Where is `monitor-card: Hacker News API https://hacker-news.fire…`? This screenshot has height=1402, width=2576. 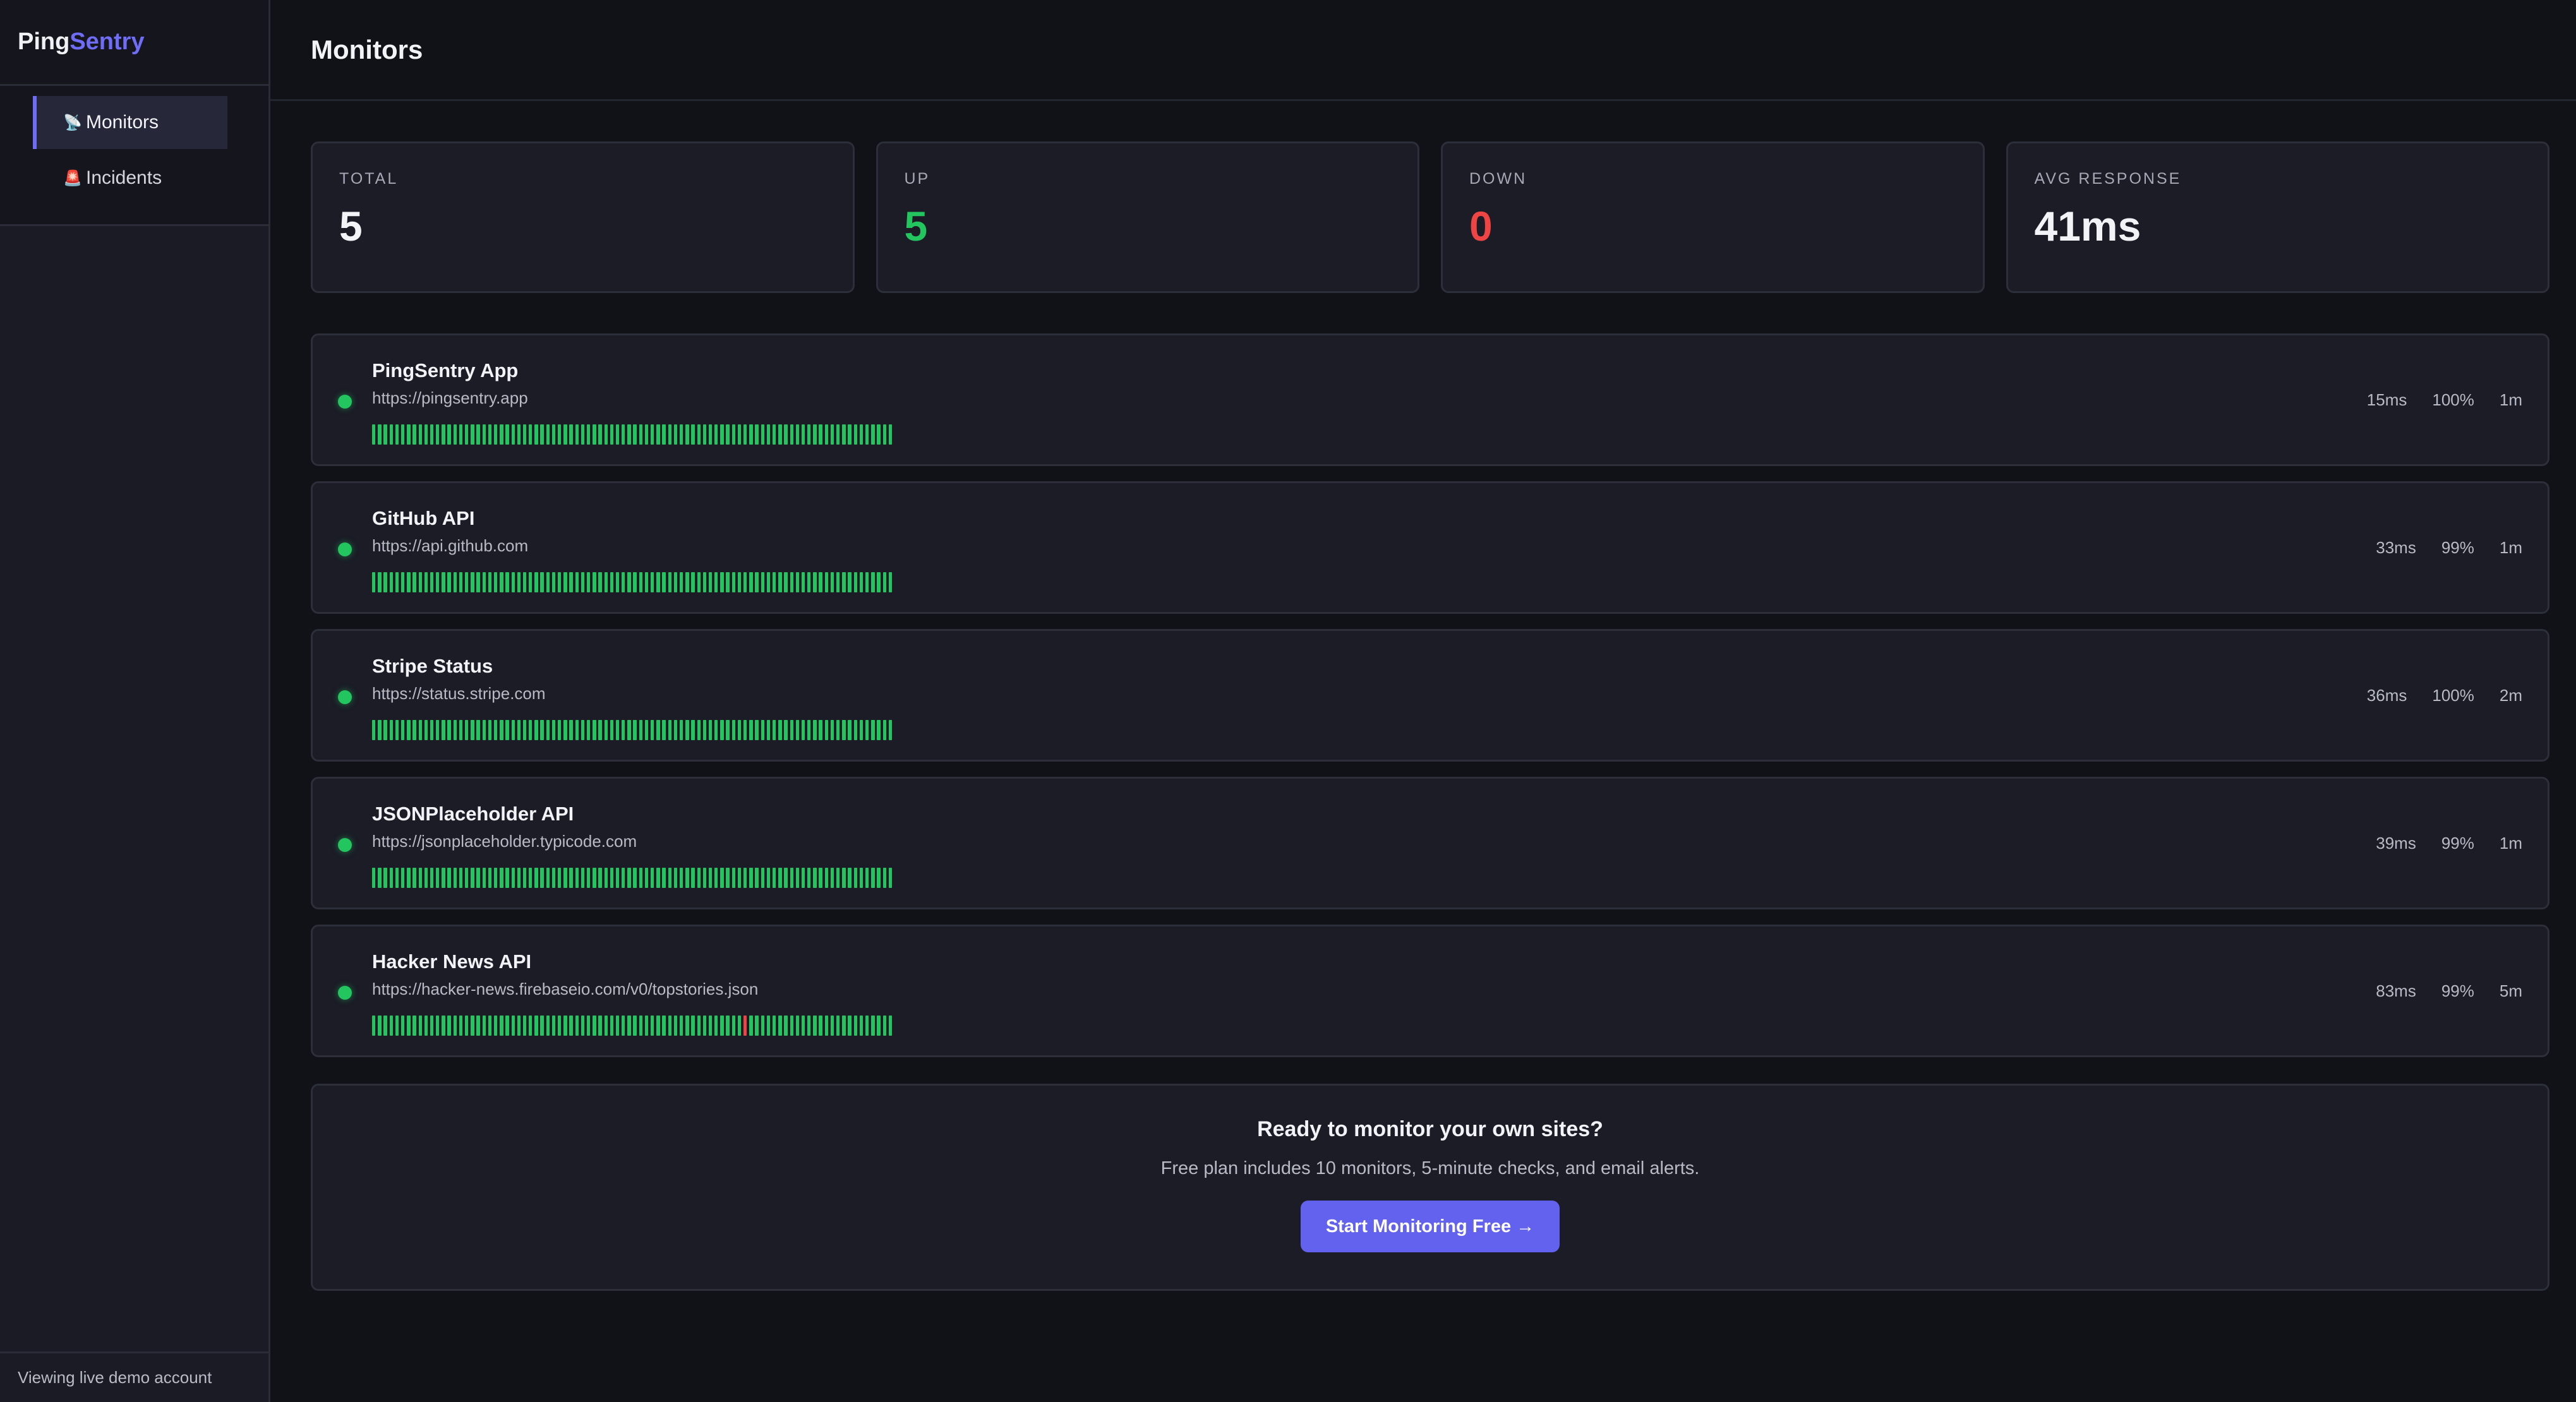 monitor-card: Hacker News API https://hacker-news.fire… is located at coordinates (1430, 991).